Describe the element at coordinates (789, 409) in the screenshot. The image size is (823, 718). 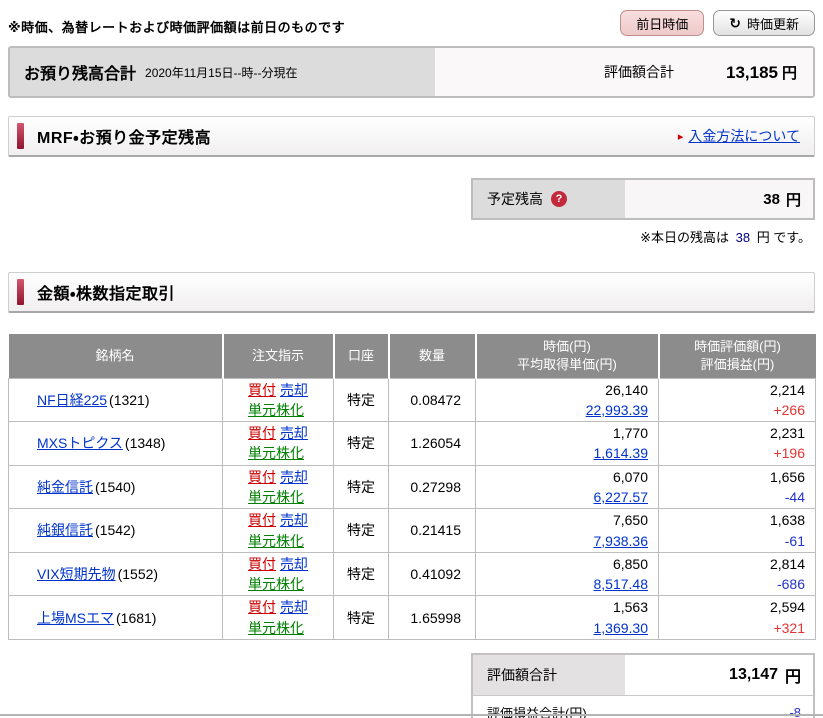
I see `profit-loss: +266` at that location.